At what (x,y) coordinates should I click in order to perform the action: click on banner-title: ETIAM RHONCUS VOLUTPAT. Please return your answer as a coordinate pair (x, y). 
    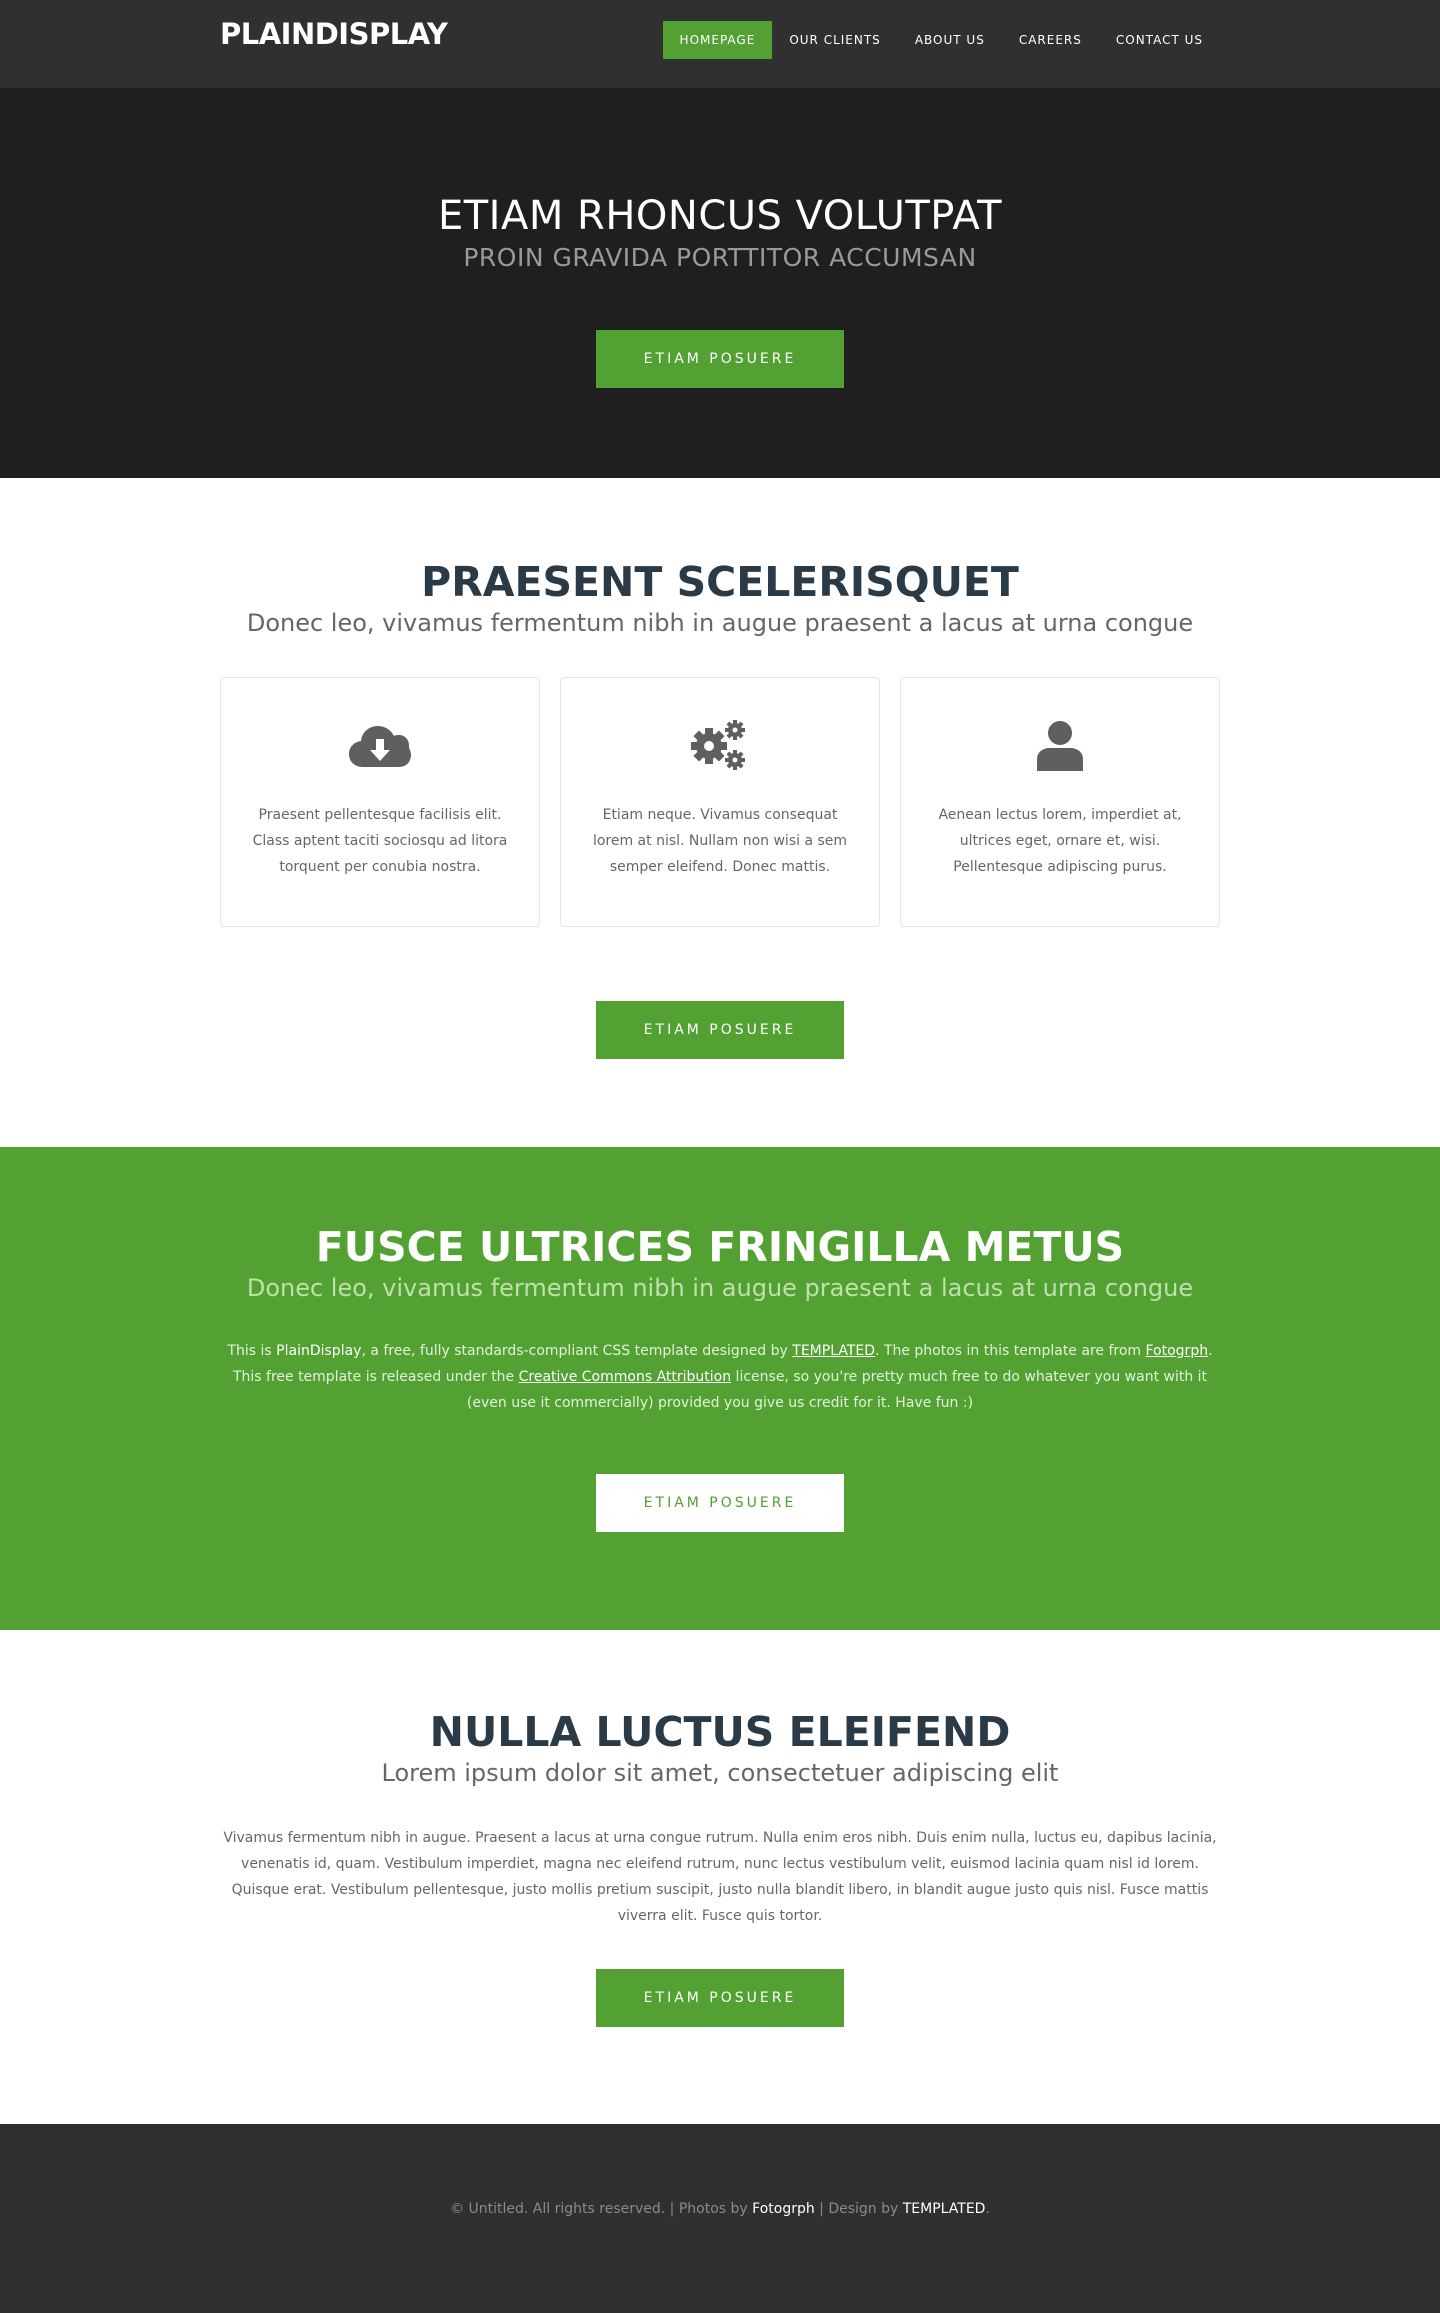
    Looking at the image, I should click on (720, 216).